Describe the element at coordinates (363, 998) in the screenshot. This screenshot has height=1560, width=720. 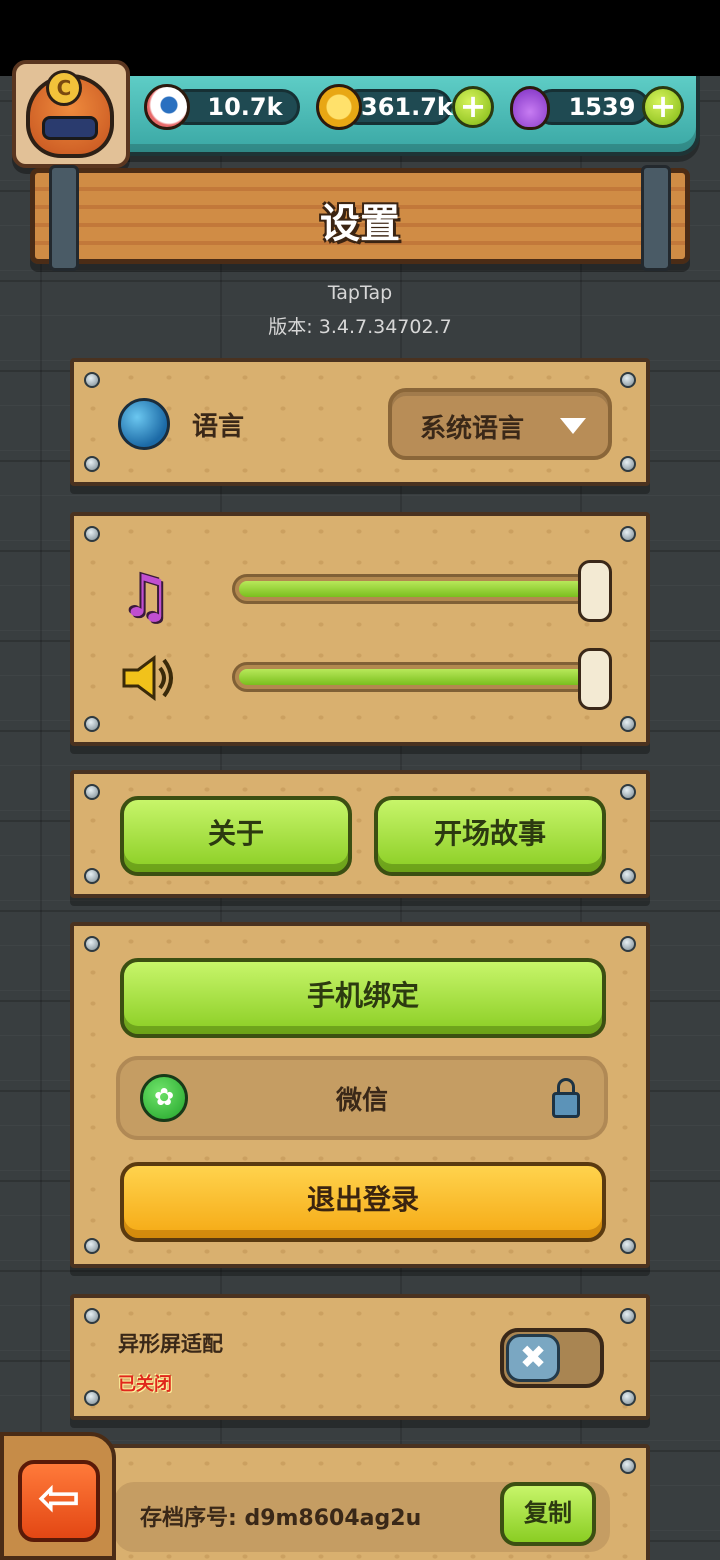
I see `bind-phone-button: 手机绑定` at that location.